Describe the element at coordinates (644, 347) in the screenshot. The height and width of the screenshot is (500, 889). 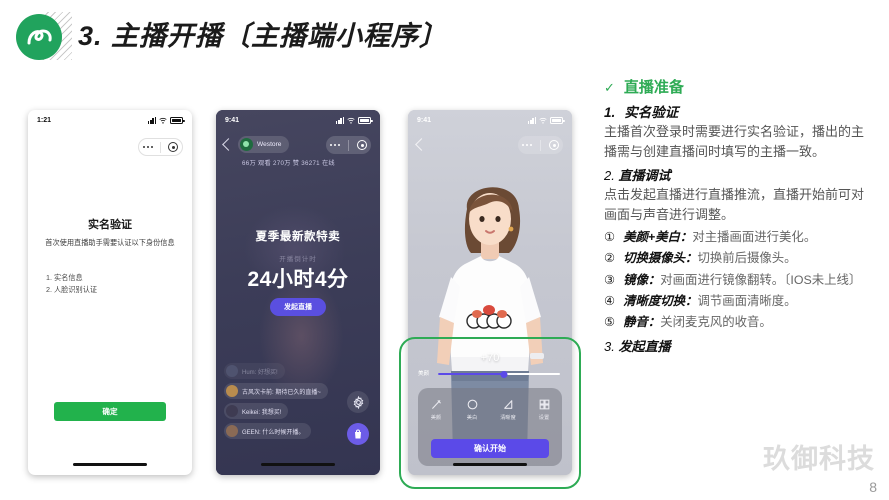
I see `step3-label: 发起直播` at that location.